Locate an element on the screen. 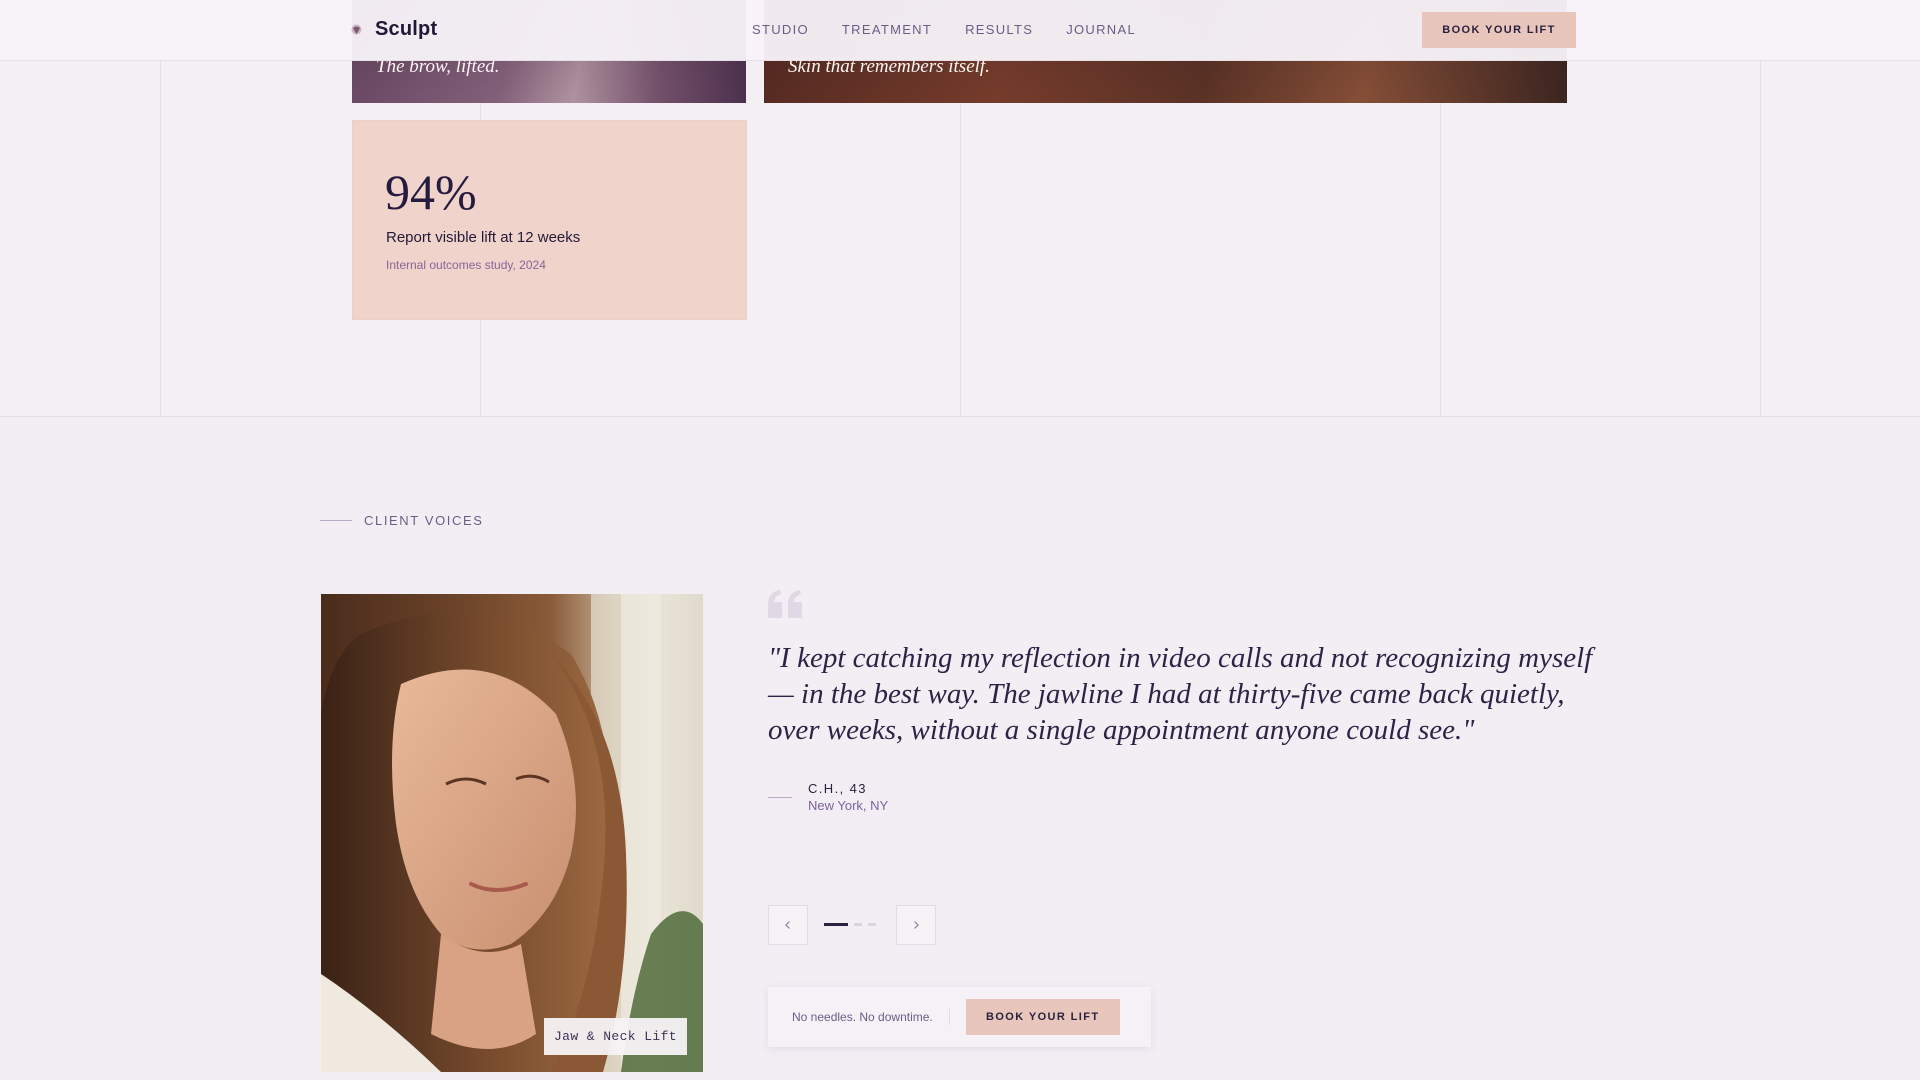  attribution-rule is located at coordinates (780, 797).